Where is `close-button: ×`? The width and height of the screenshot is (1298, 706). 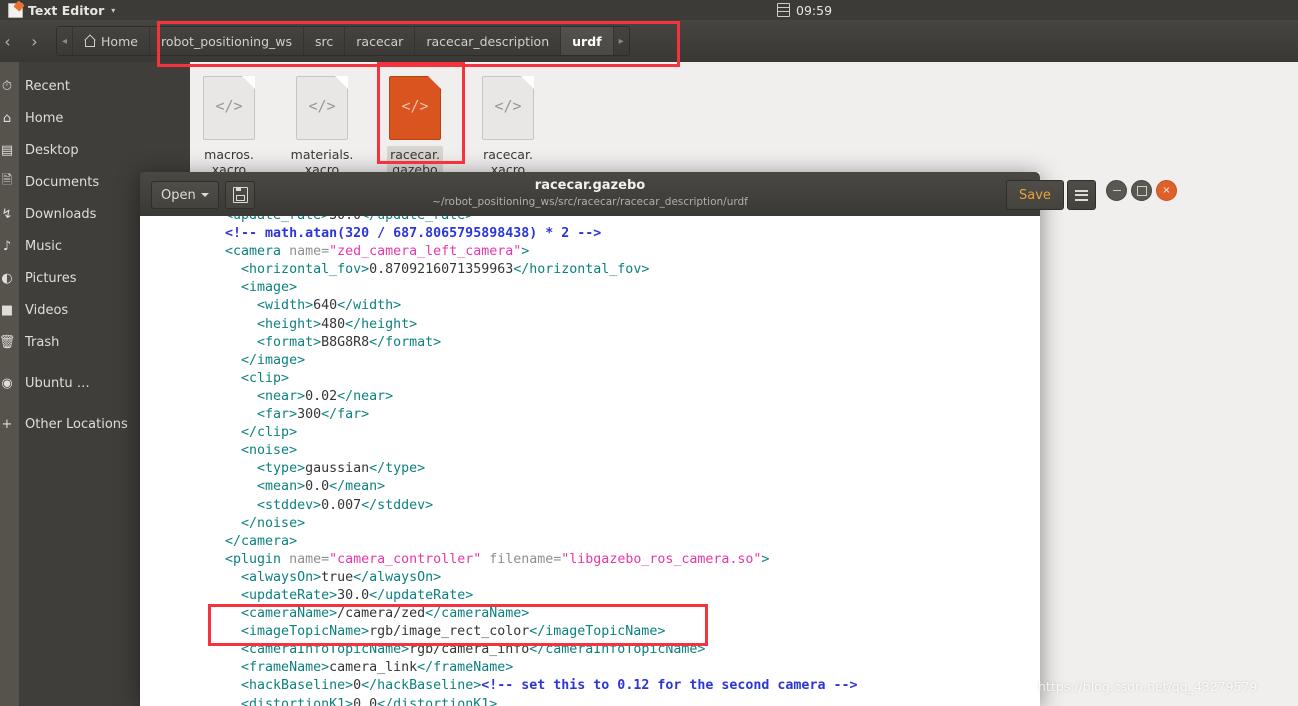 close-button: × is located at coordinates (1166, 190).